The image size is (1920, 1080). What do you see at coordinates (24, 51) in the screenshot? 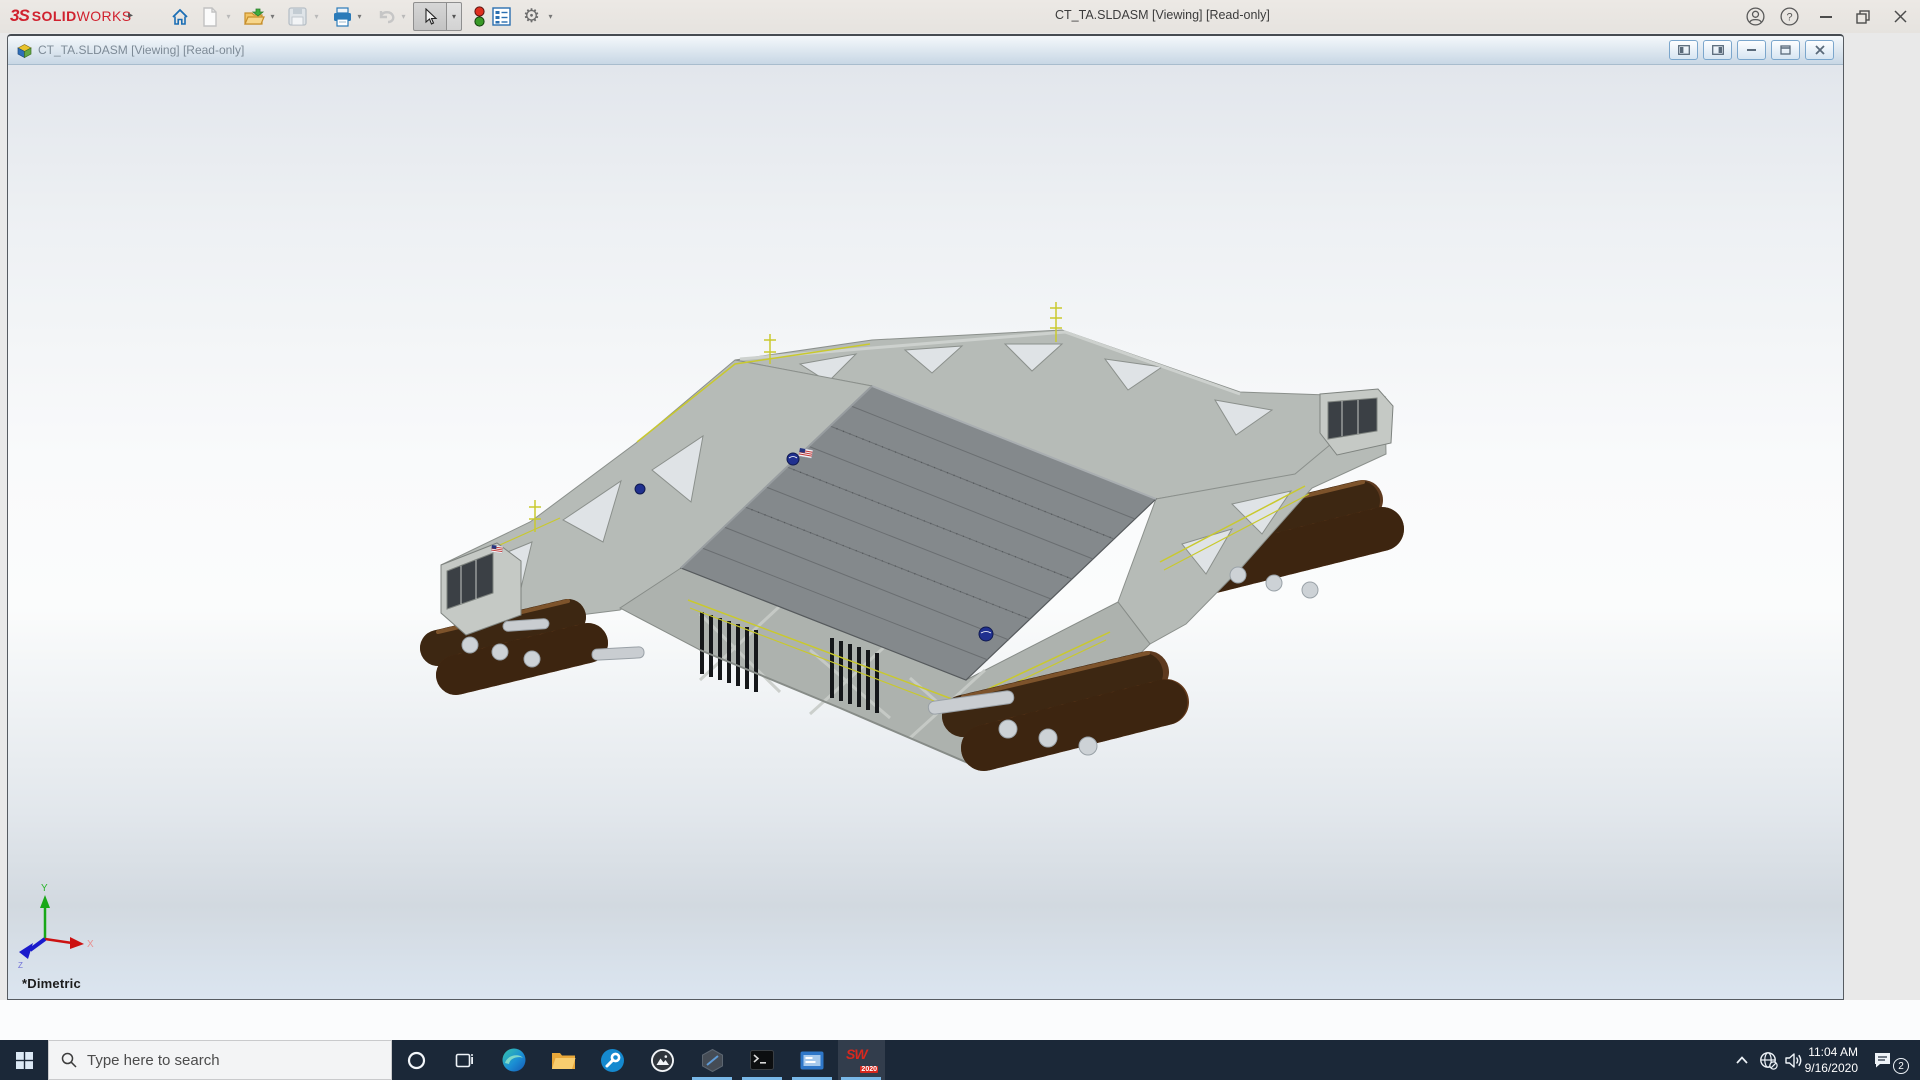
I see `assembly-document-icon` at bounding box center [24, 51].